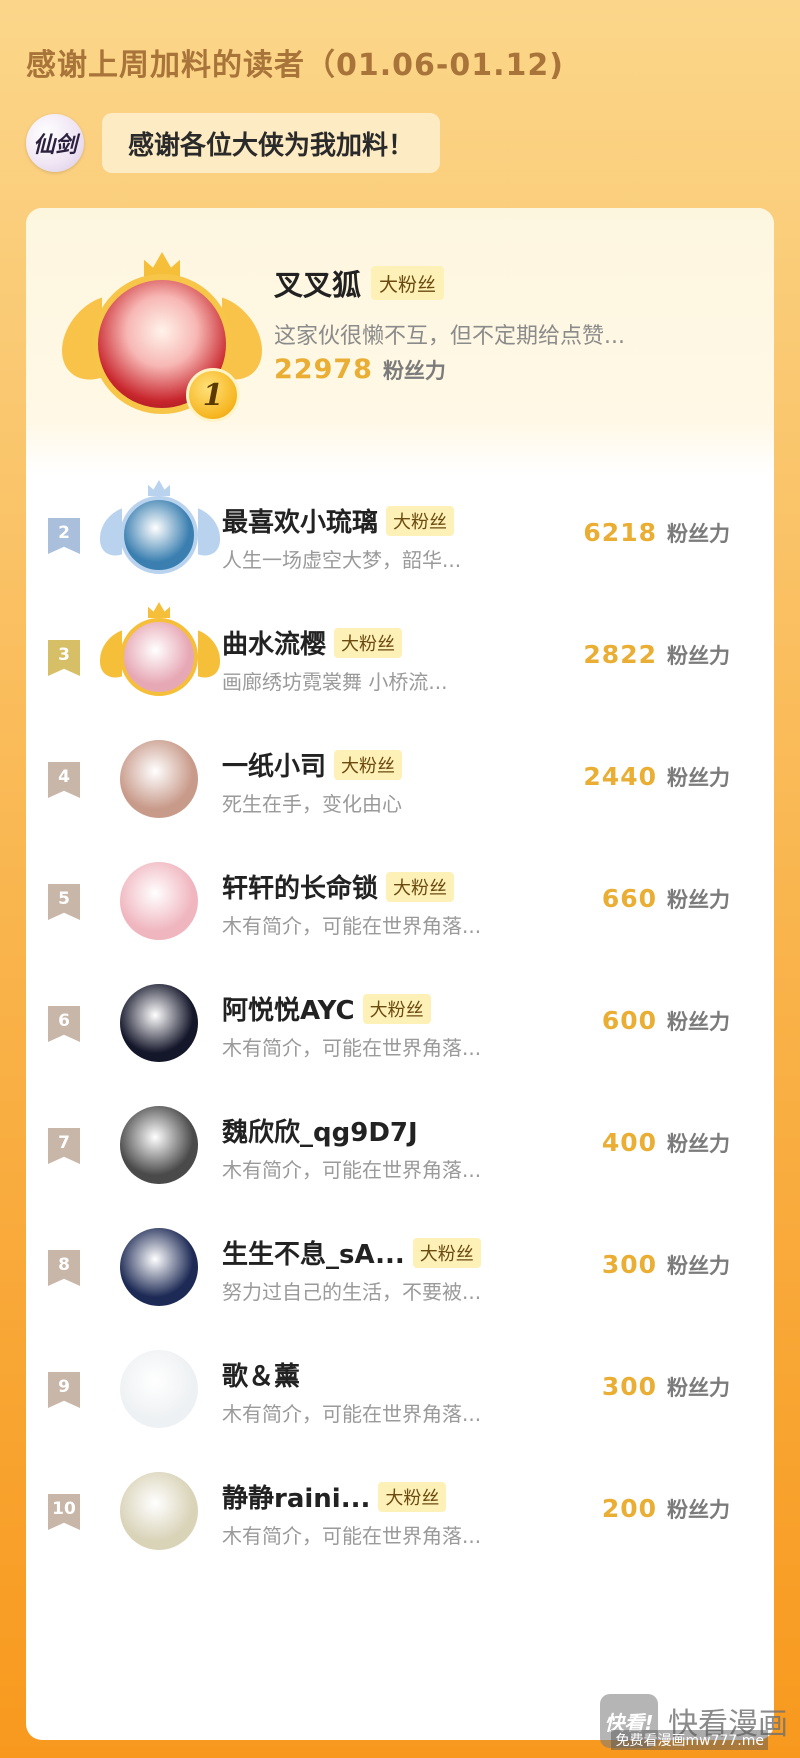 The width and height of the screenshot is (800, 1758). Describe the element at coordinates (261, 1374) in the screenshot. I see `fan-name: 歌＆薰` at that location.